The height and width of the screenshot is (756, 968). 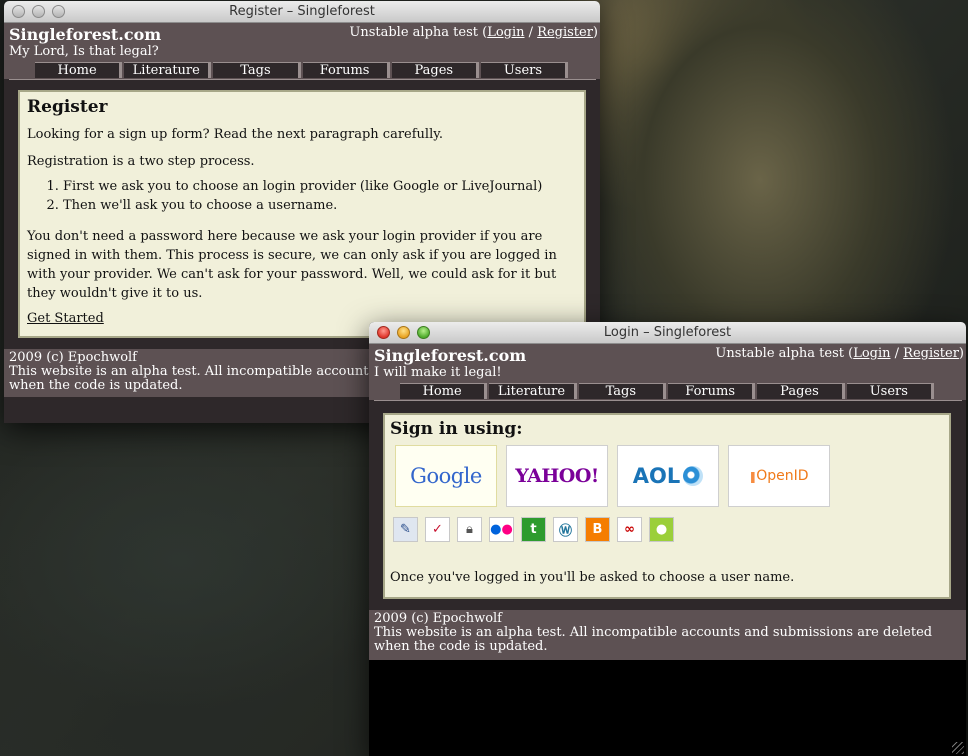 I want to click on page-title: Register, so click(x=67, y=107).